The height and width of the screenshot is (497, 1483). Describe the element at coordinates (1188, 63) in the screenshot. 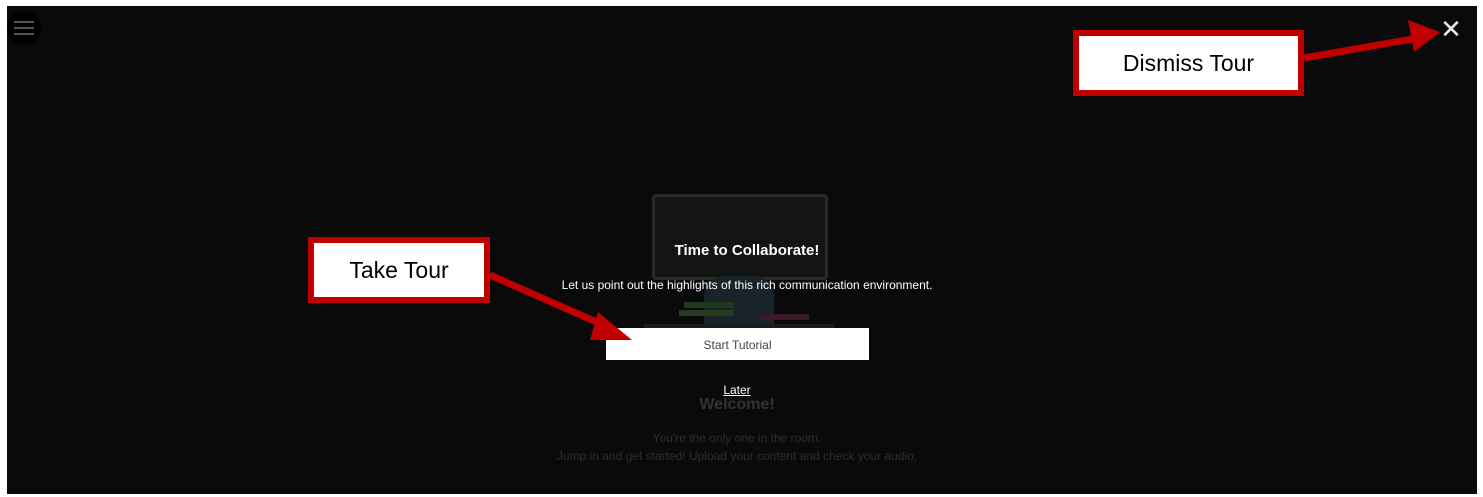

I see `dismiss-tour-callout: Dismiss Tour` at that location.